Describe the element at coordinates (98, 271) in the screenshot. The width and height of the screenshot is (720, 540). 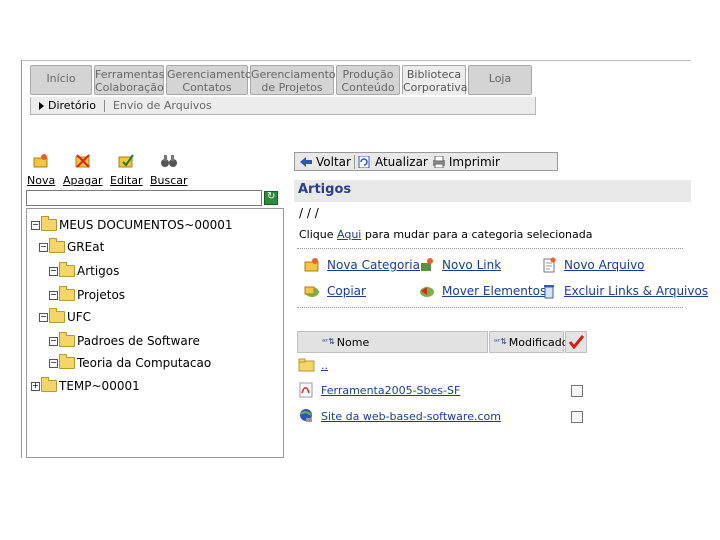
I see `tree-node-label: Artigos` at that location.